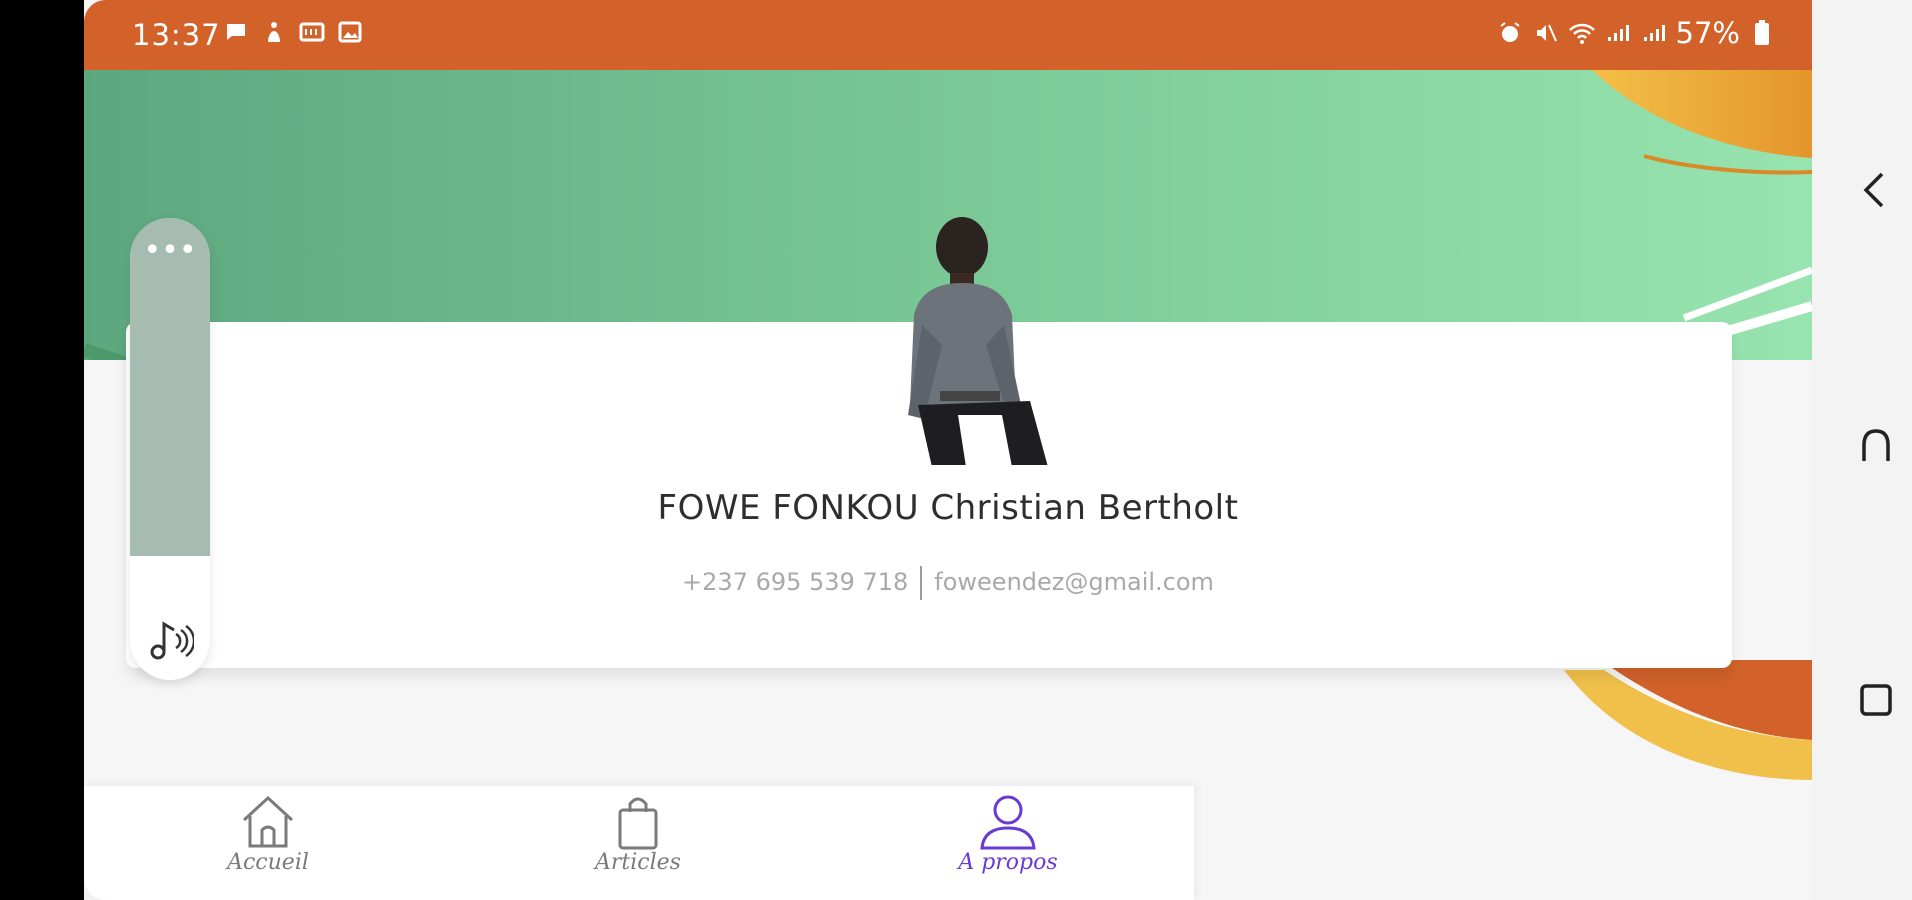 The height and width of the screenshot is (900, 1912). What do you see at coordinates (312, 32) in the screenshot?
I see `cast-icon` at bounding box center [312, 32].